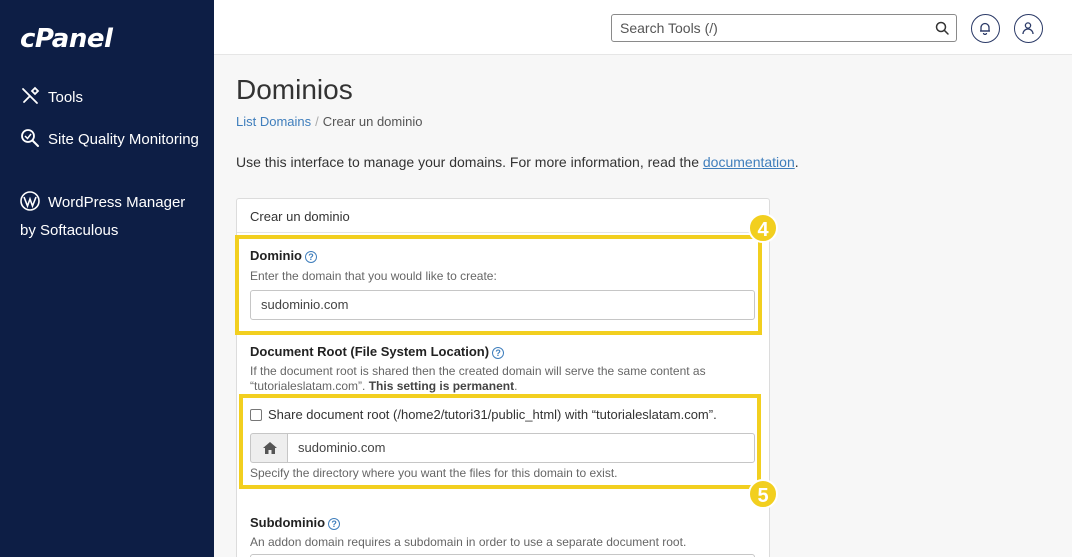 This screenshot has height=557, width=1072. I want to click on sidebar-item-label: WordPress Manager by Softaculous, so click(103, 216).